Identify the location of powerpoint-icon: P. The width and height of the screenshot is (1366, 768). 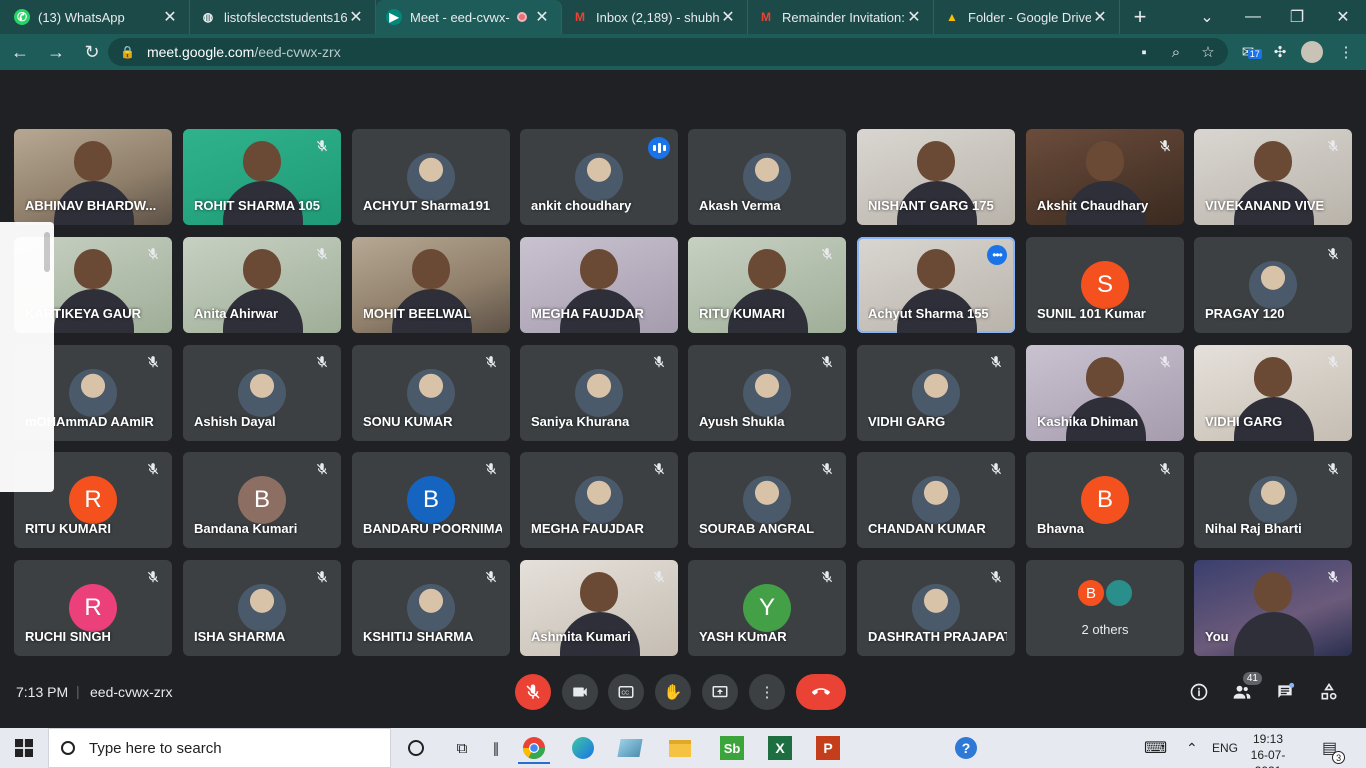
(828, 748).